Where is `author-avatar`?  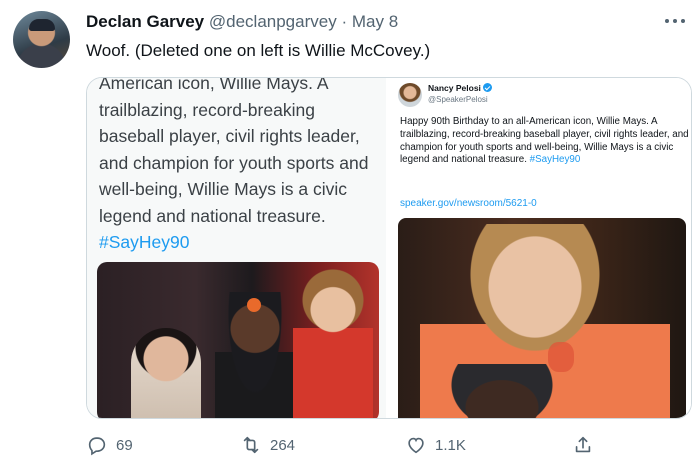 author-avatar is located at coordinates (41, 39).